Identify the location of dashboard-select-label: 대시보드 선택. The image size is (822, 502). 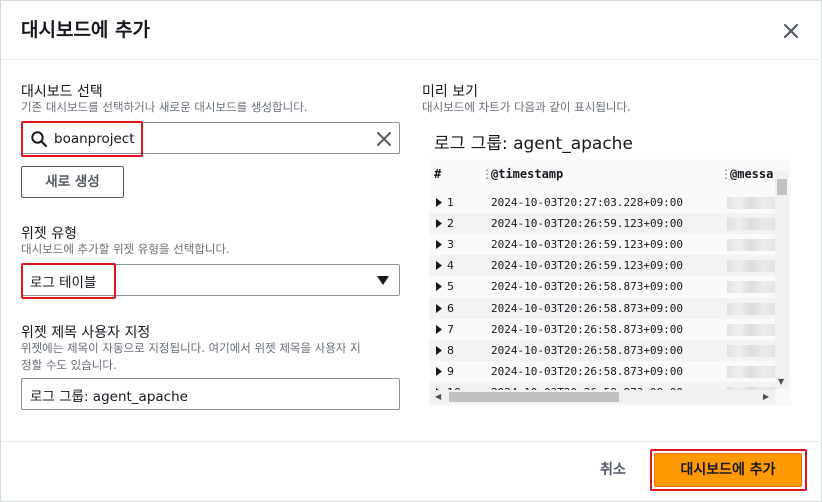
(62, 92).